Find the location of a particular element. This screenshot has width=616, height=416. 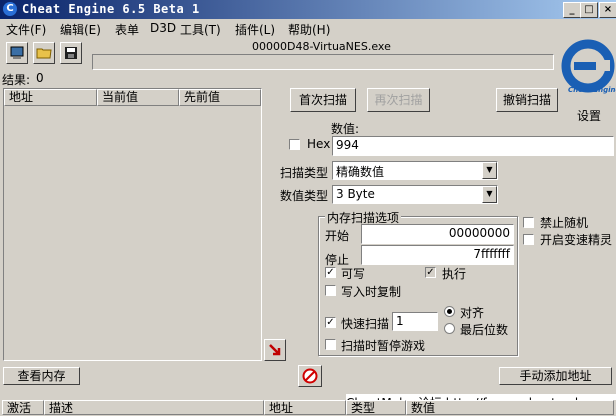

cheat-engine-logo: Cheat Engine is located at coordinates (588, 71).